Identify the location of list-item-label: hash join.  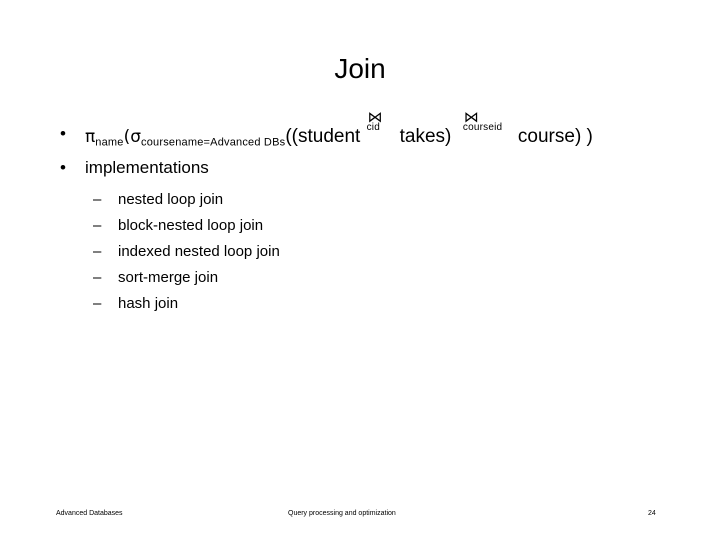
(148, 303).